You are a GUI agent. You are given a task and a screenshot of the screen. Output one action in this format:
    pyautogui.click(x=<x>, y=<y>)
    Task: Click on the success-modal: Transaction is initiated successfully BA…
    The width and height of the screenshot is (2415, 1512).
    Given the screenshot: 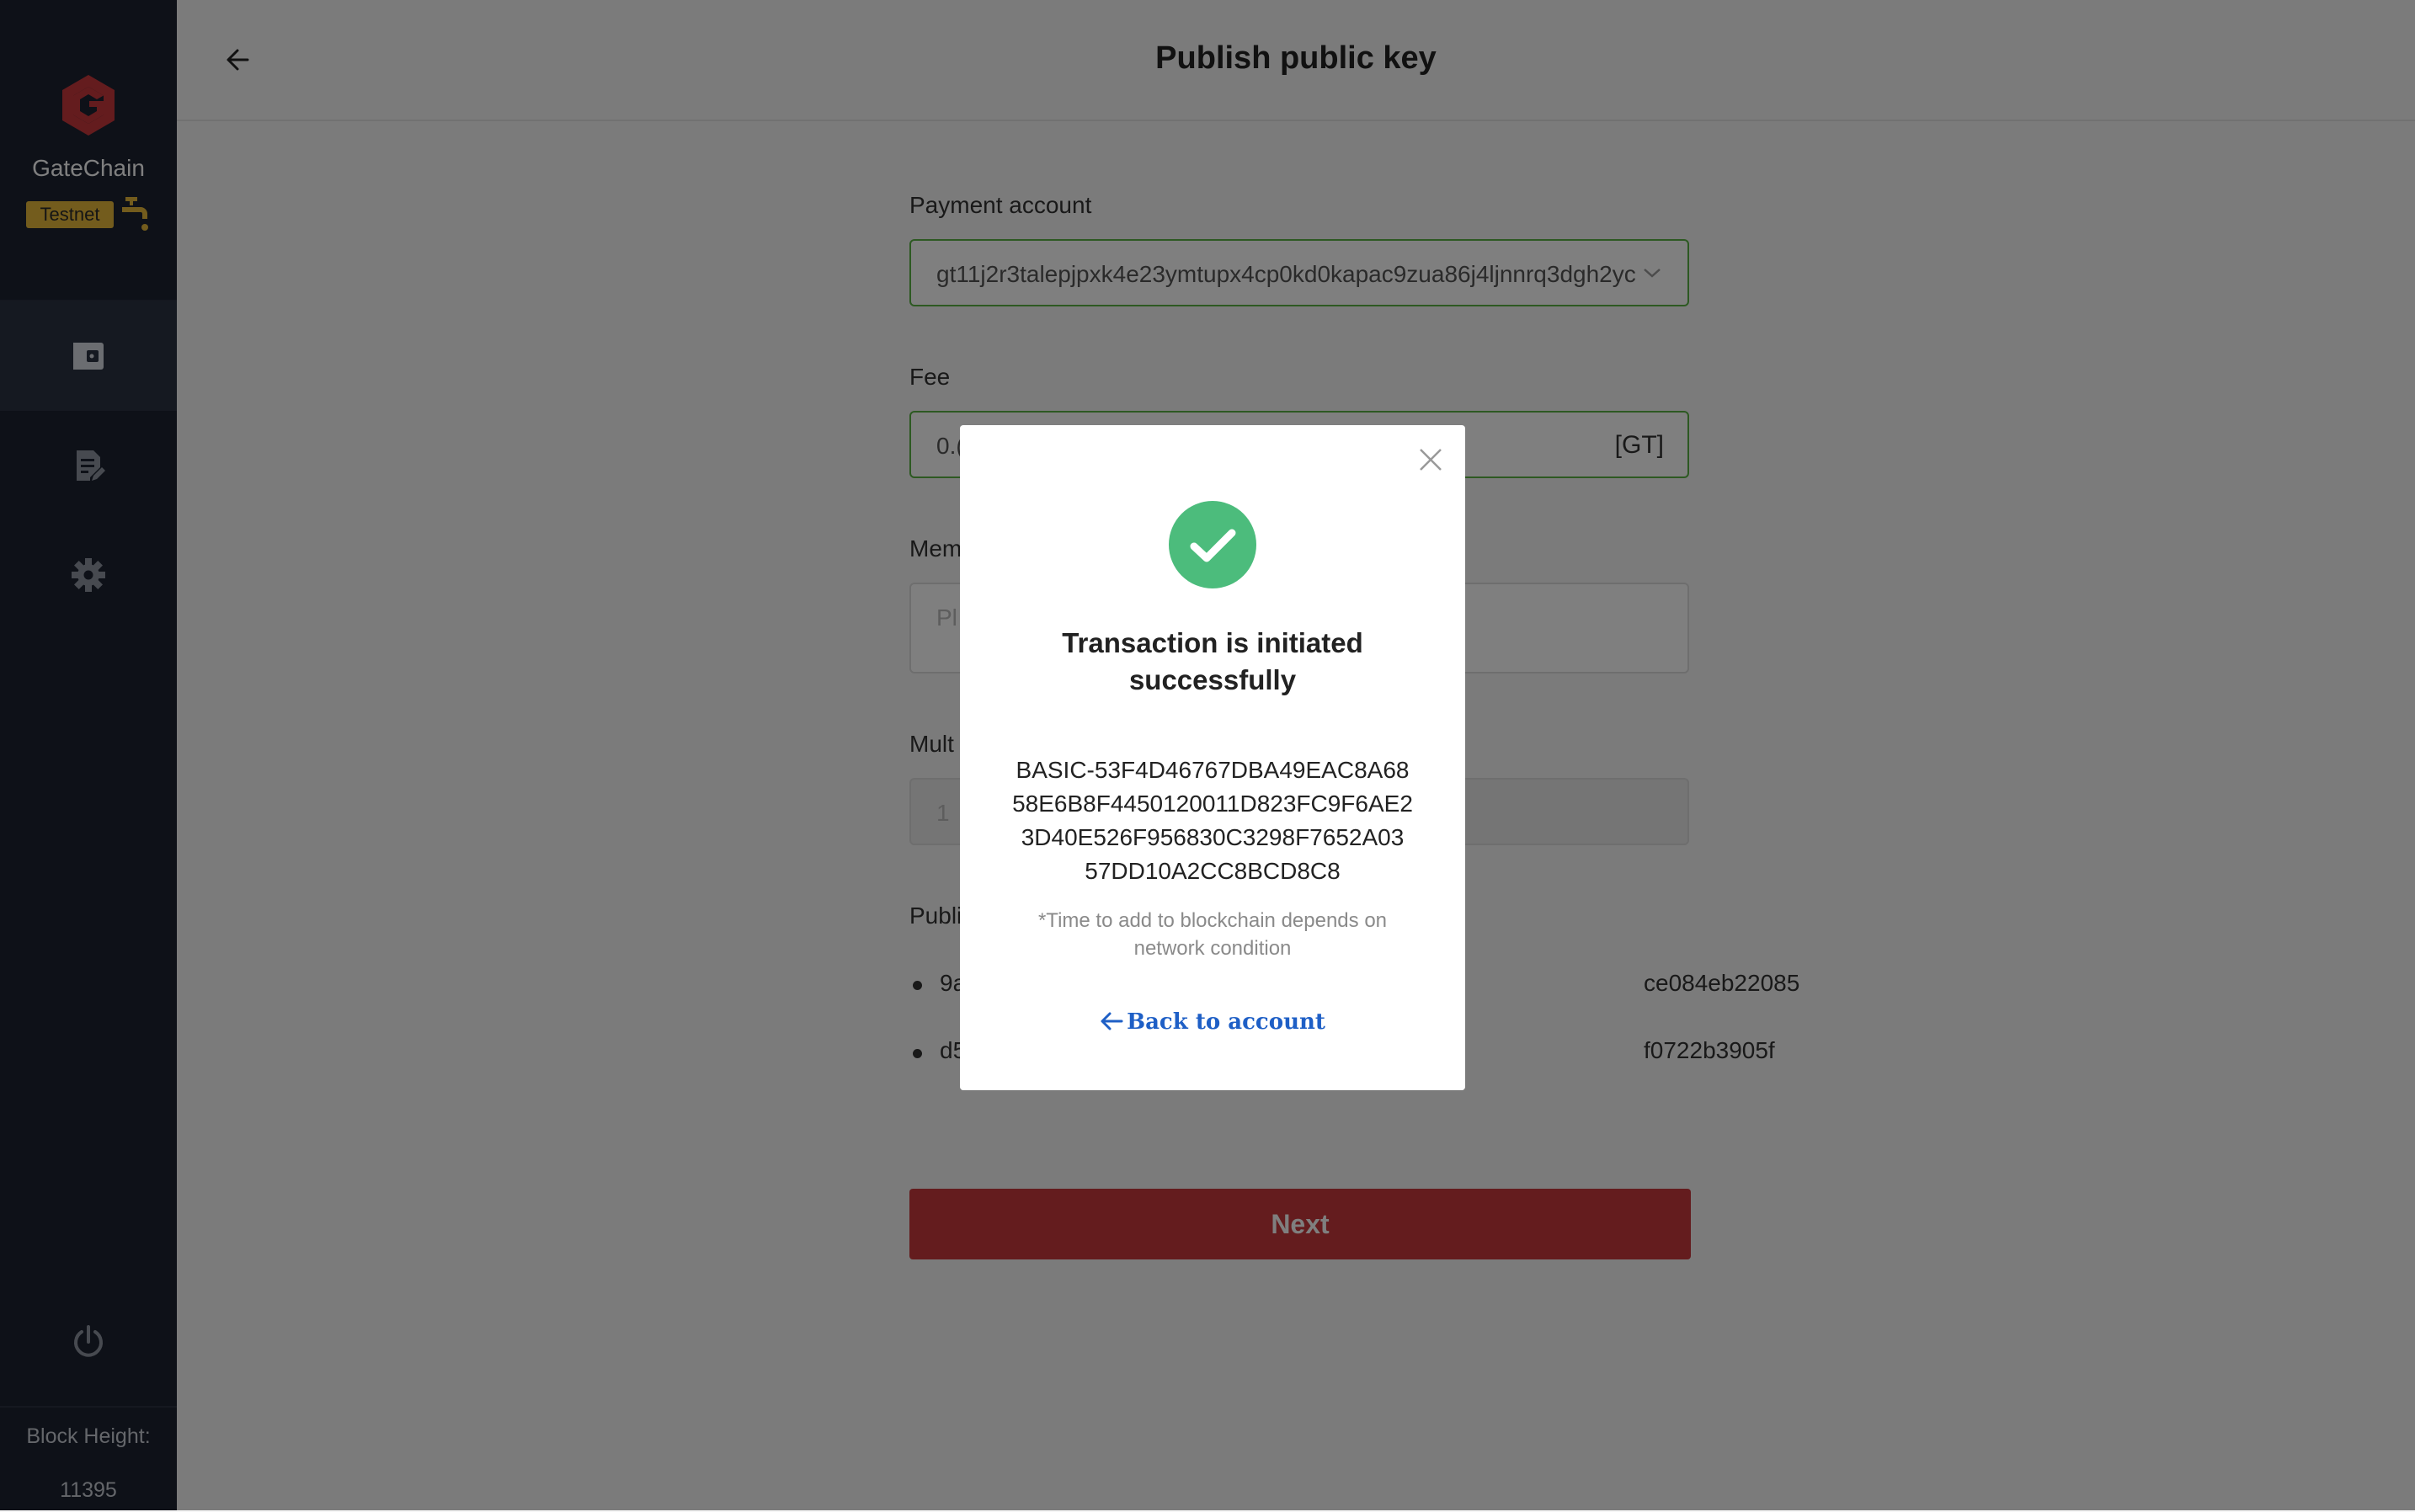 What is the action you would take?
    pyautogui.click(x=1212, y=758)
    